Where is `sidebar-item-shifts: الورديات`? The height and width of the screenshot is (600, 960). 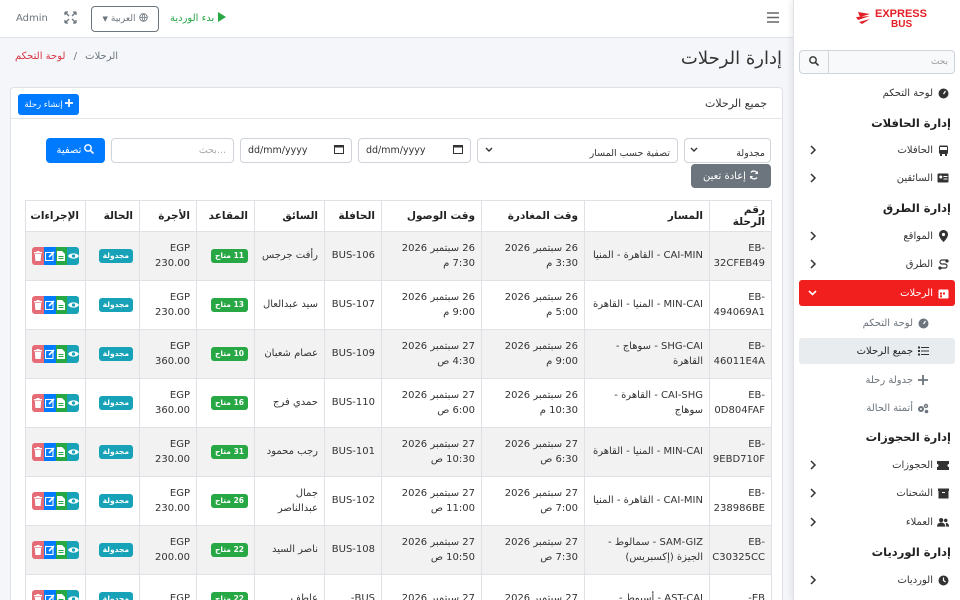
sidebar-item-shifts: الورديات is located at coordinates (877, 580).